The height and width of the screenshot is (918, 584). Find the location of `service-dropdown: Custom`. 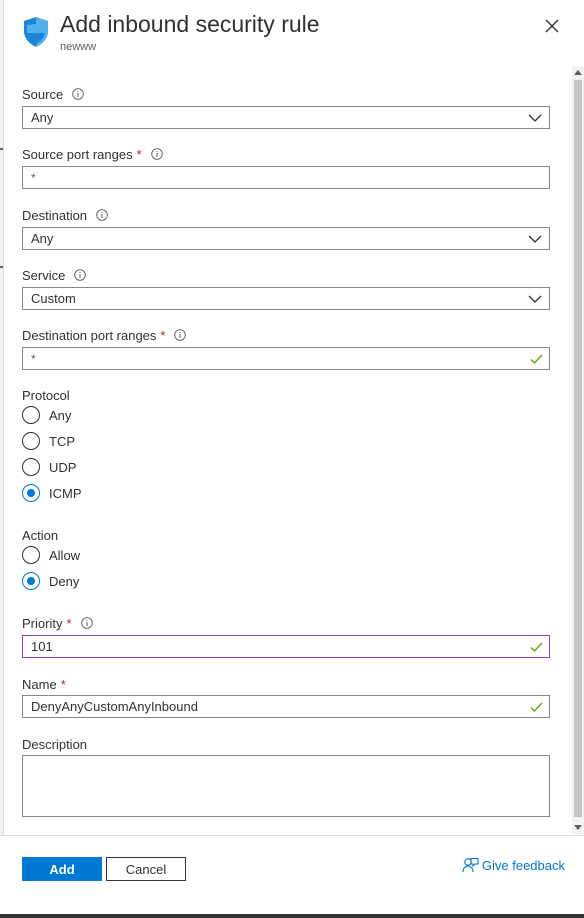

service-dropdown: Custom is located at coordinates (286, 298).